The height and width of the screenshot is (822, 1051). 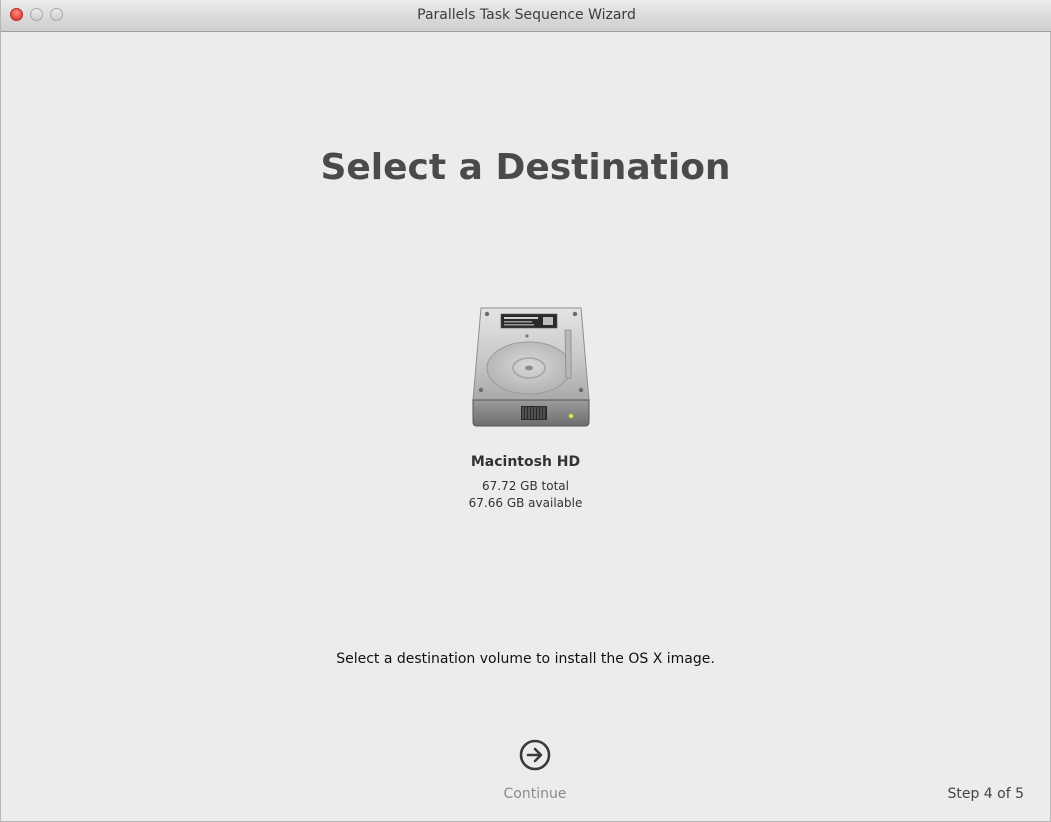 What do you see at coordinates (985, 794) in the screenshot?
I see `step-indicator: Step 4 of 5` at bounding box center [985, 794].